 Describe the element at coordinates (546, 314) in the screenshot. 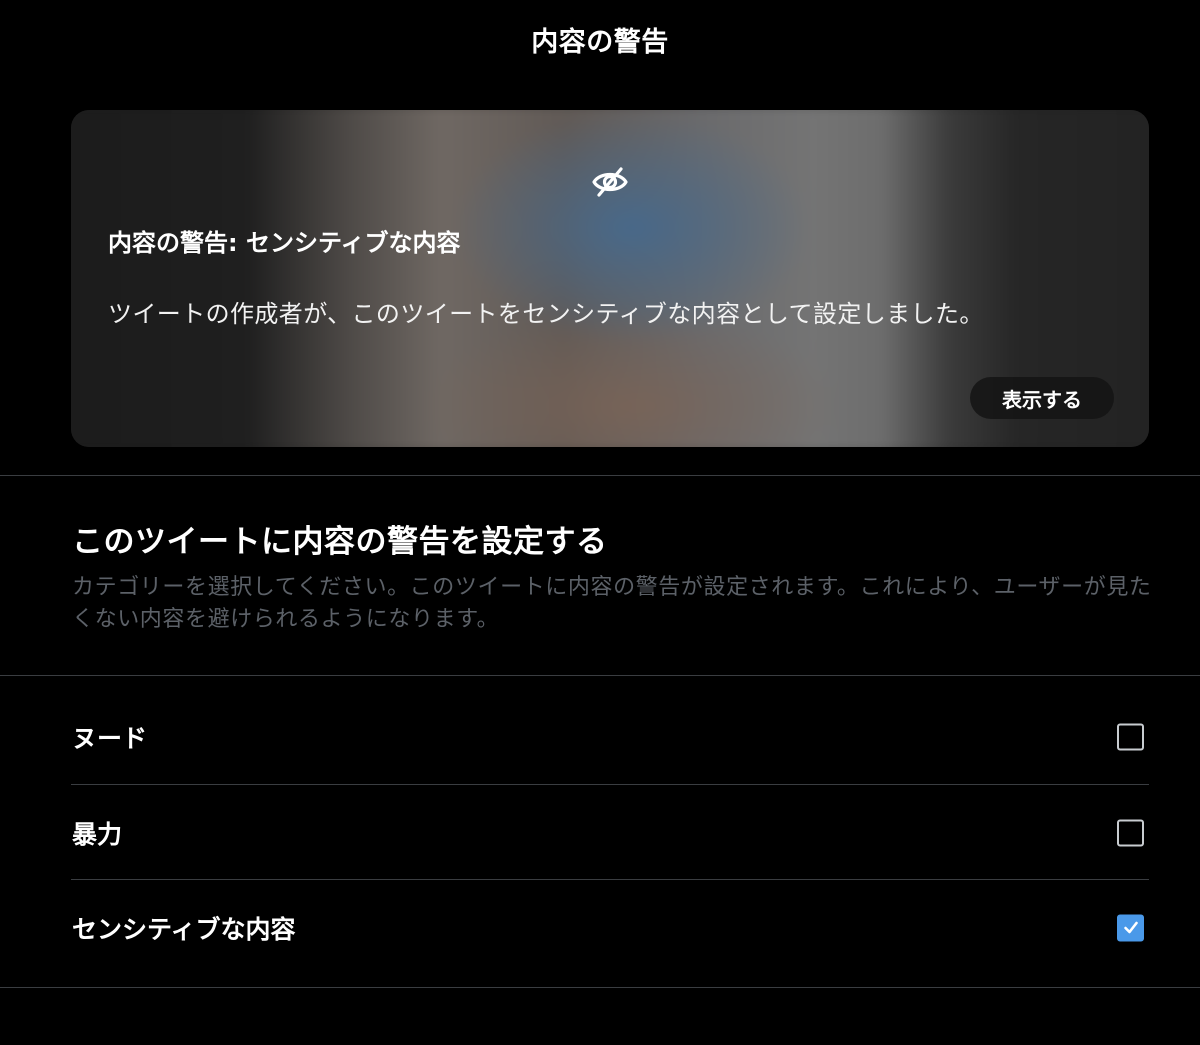

I see `warning-description: ツイートの作成者が、このツイートをセンシティブな内容として設定しました。` at that location.